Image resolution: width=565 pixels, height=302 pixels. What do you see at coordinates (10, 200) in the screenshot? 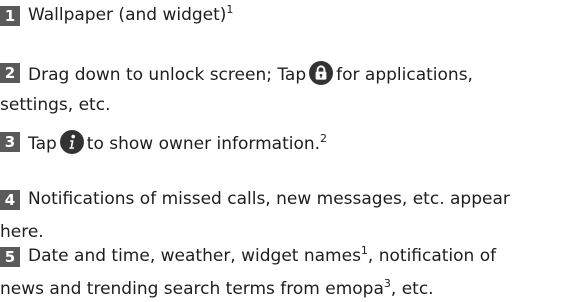
I see `number-badge-4: 4` at bounding box center [10, 200].